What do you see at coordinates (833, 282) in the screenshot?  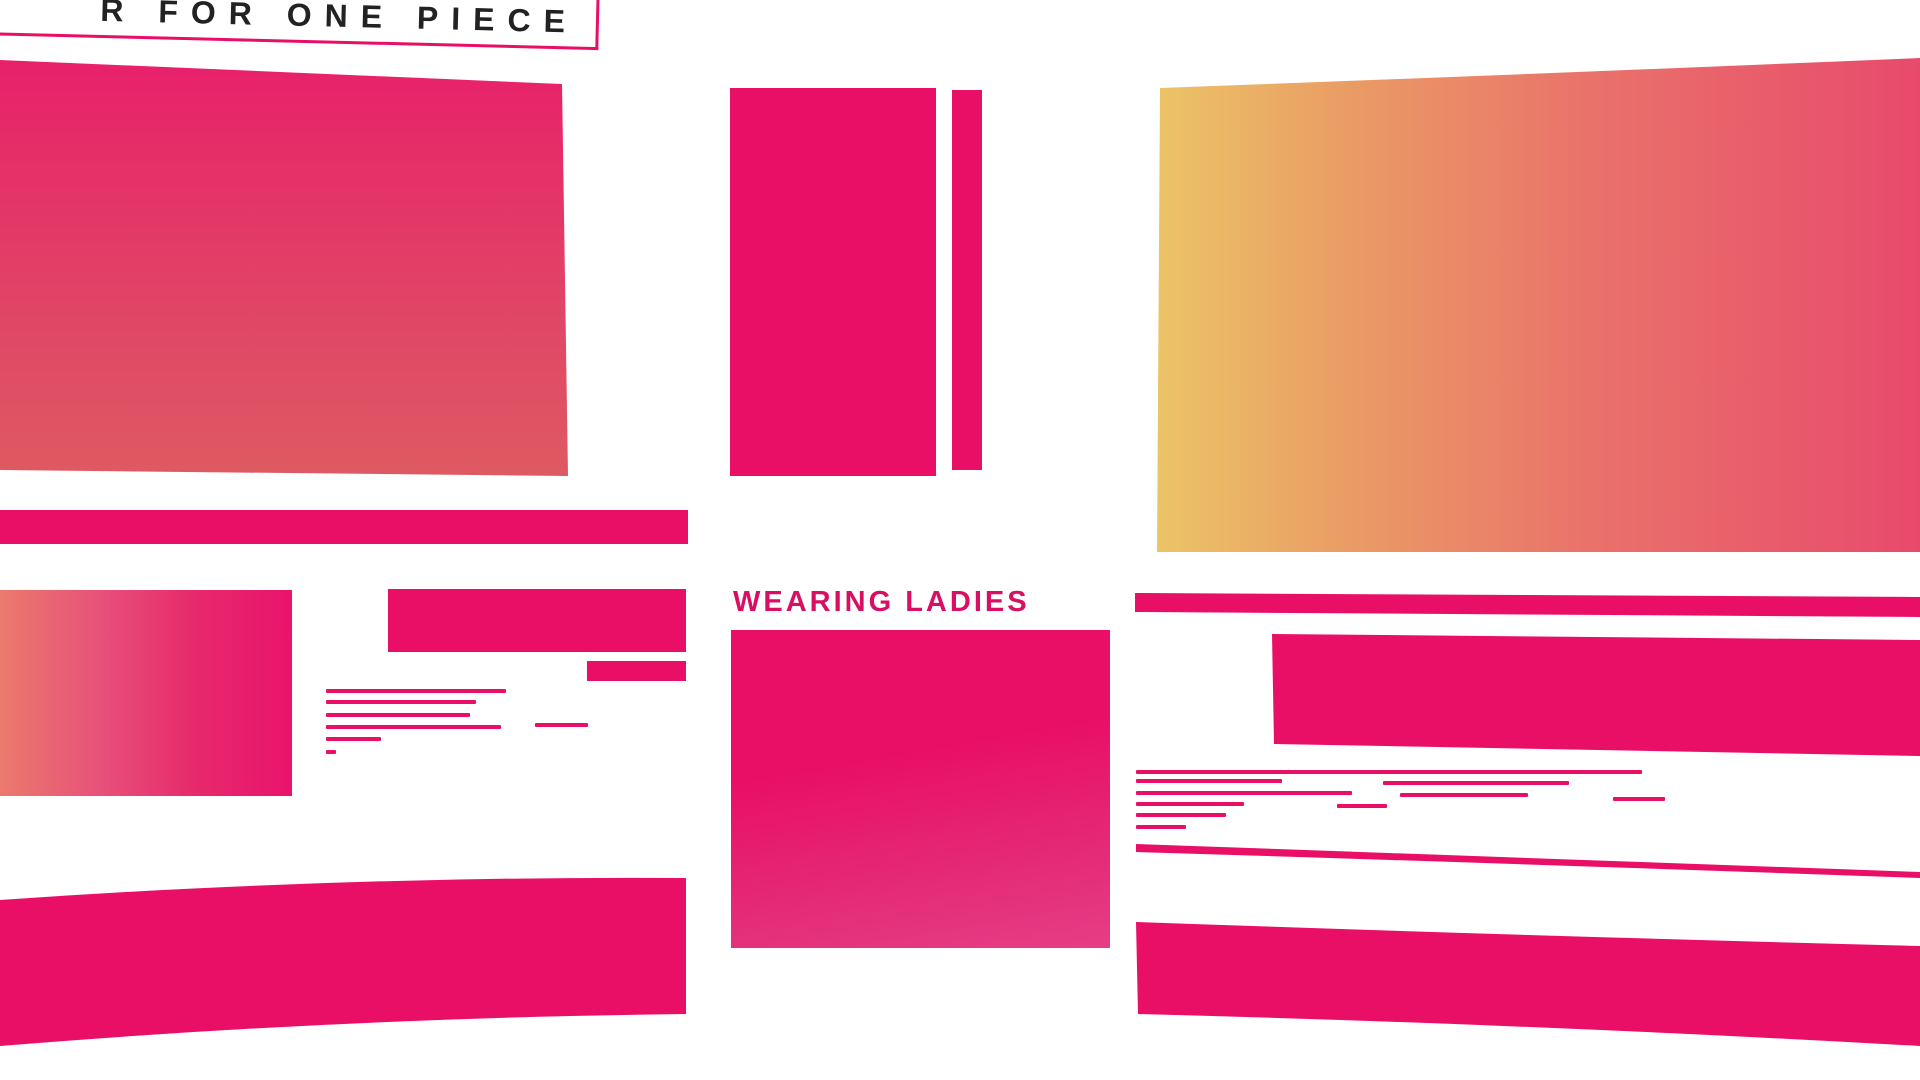 I see `center-tall-panel` at bounding box center [833, 282].